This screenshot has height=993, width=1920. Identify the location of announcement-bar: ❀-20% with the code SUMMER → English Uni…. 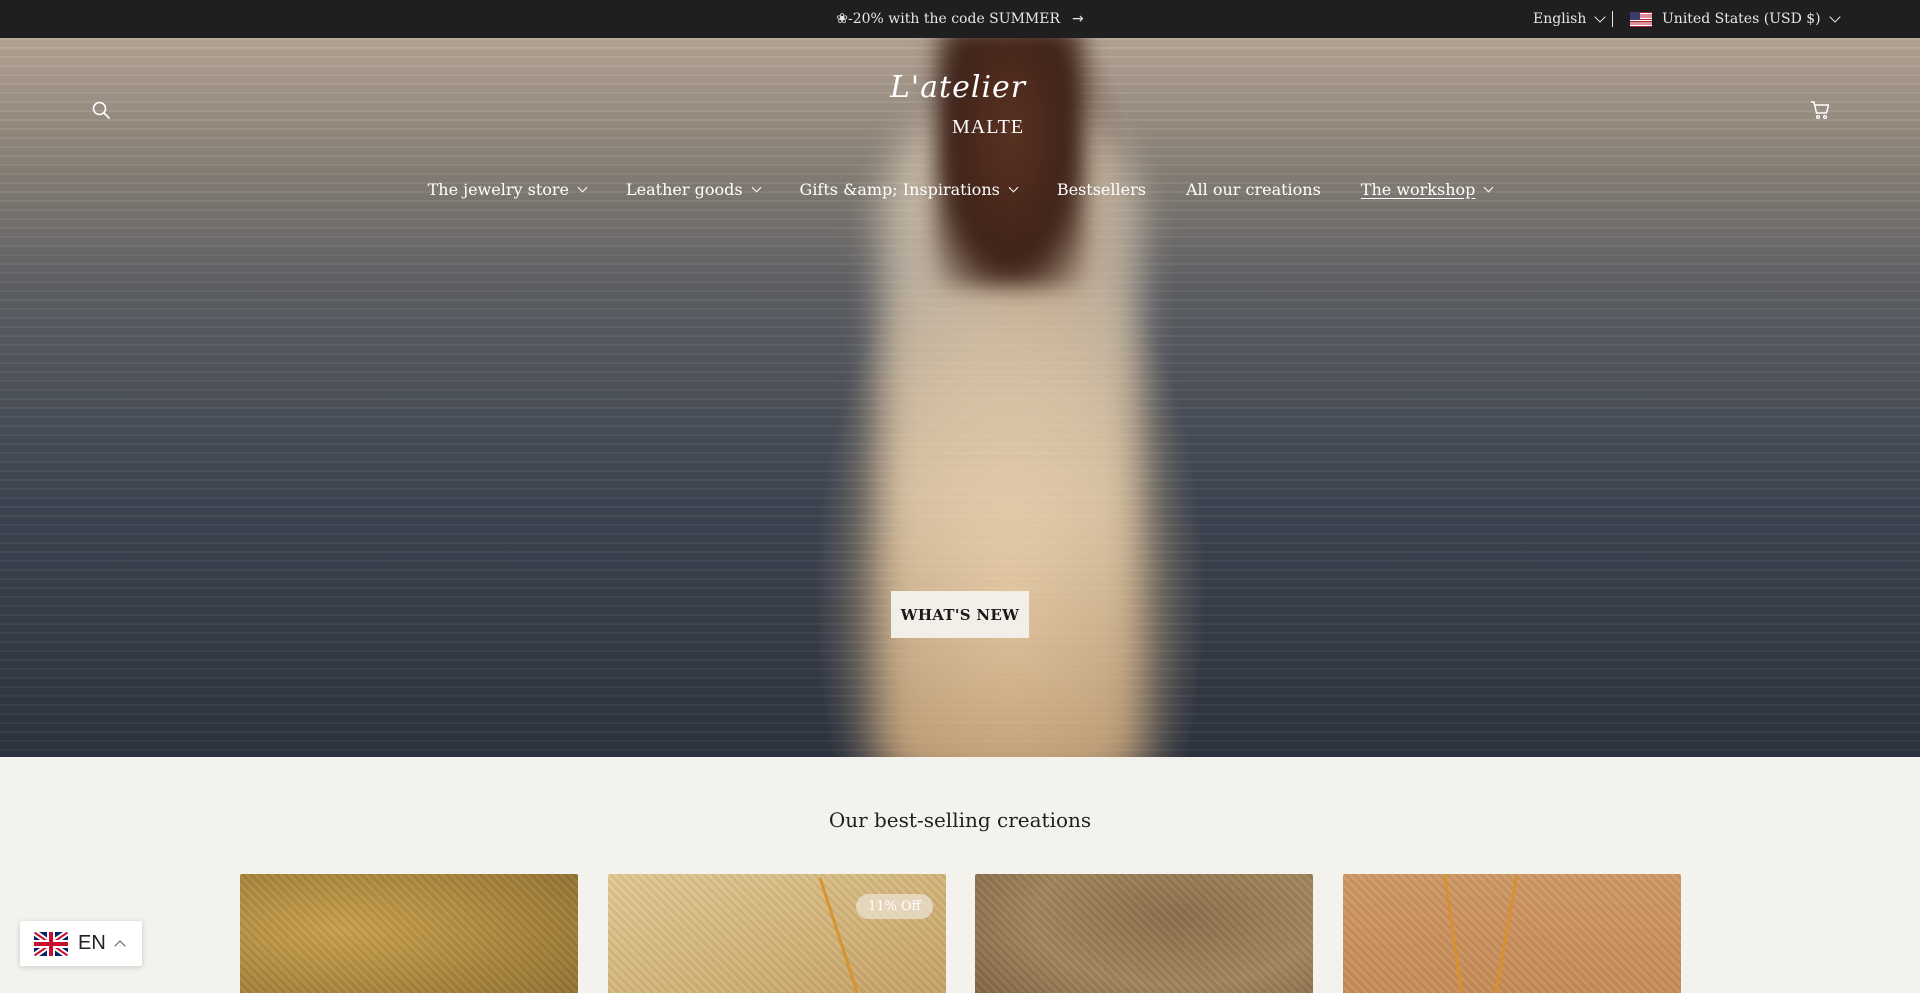
(960, 19).